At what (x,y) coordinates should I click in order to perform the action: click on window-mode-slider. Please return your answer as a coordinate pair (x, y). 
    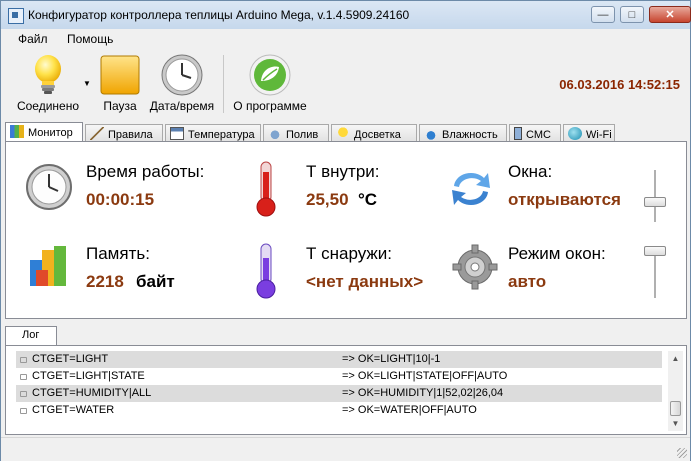
    Looking at the image, I should click on (655, 272).